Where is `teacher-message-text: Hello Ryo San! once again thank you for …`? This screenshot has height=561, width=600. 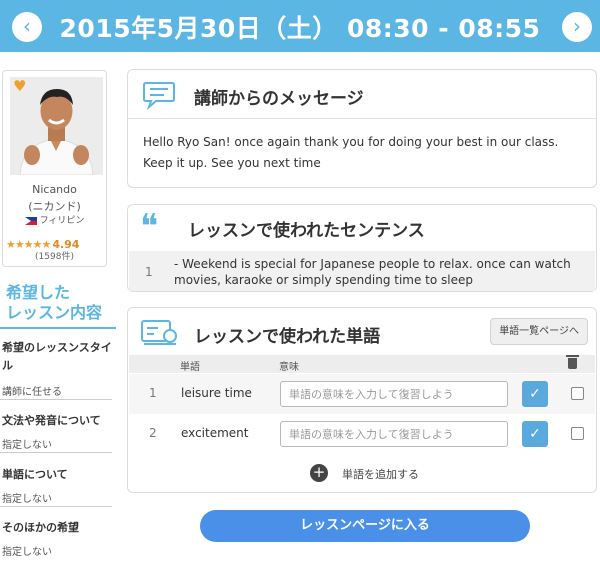 teacher-message-text: Hello Ryo San! once again thank you for … is located at coordinates (351, 152).